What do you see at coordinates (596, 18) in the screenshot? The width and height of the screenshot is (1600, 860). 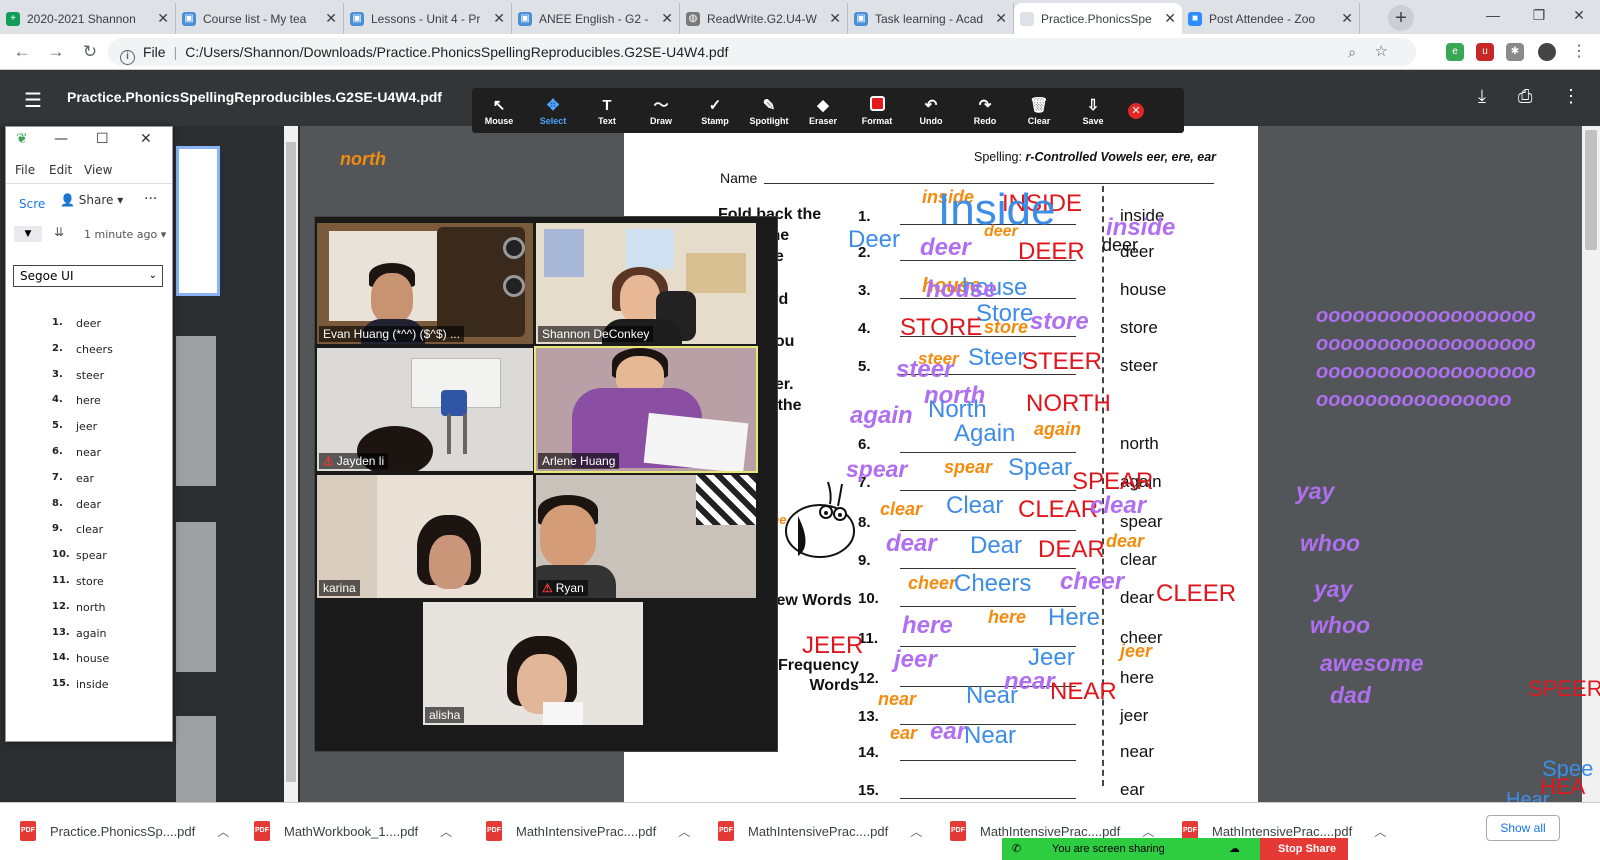 I see `browser-tab: ▣ ANEE English - G2 - ✕` at bounding box center [596, 18].